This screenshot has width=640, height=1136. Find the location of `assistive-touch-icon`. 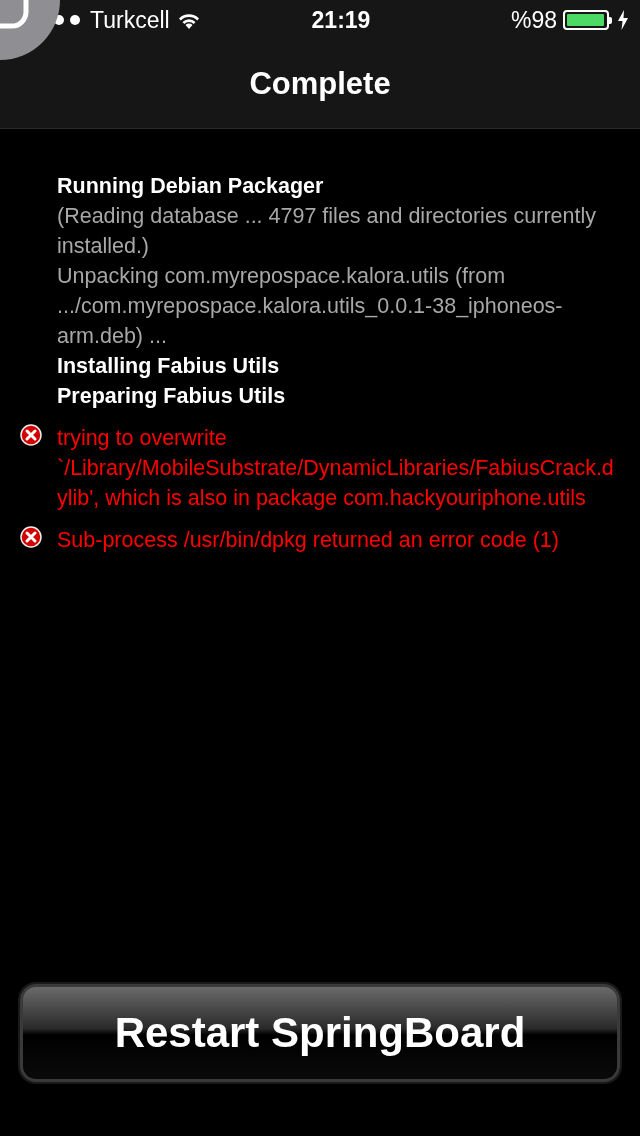

assistive-touch-icon is located at coordinates (30, 30).